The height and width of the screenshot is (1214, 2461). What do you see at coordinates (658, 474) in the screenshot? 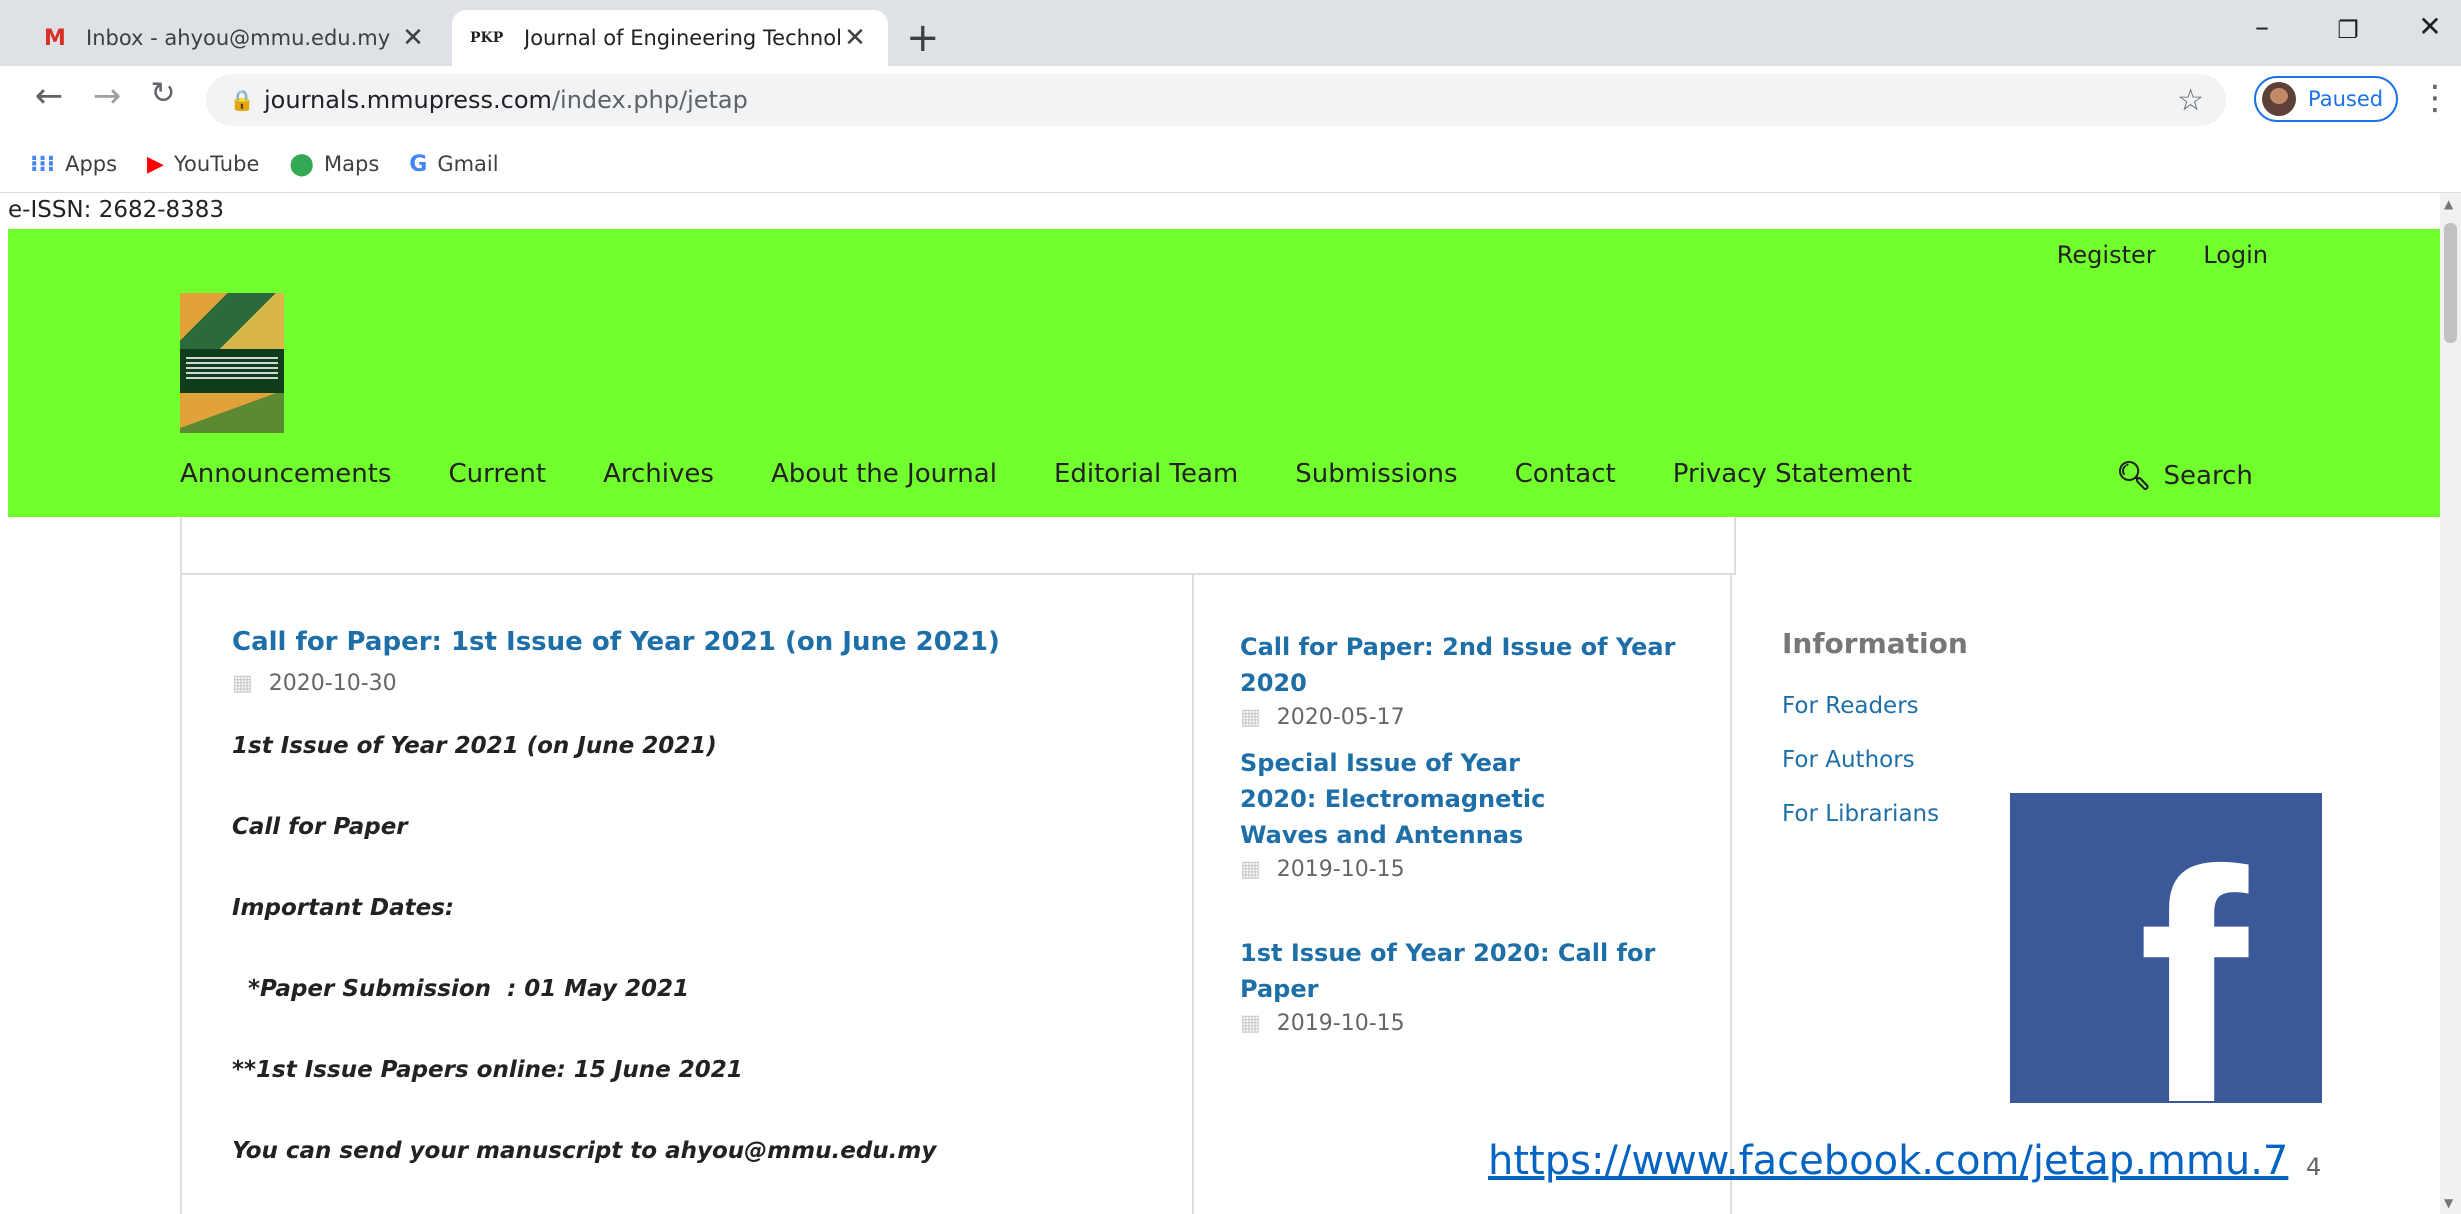
I see `nav-archives: Archives` at bounding box center [658, 474].